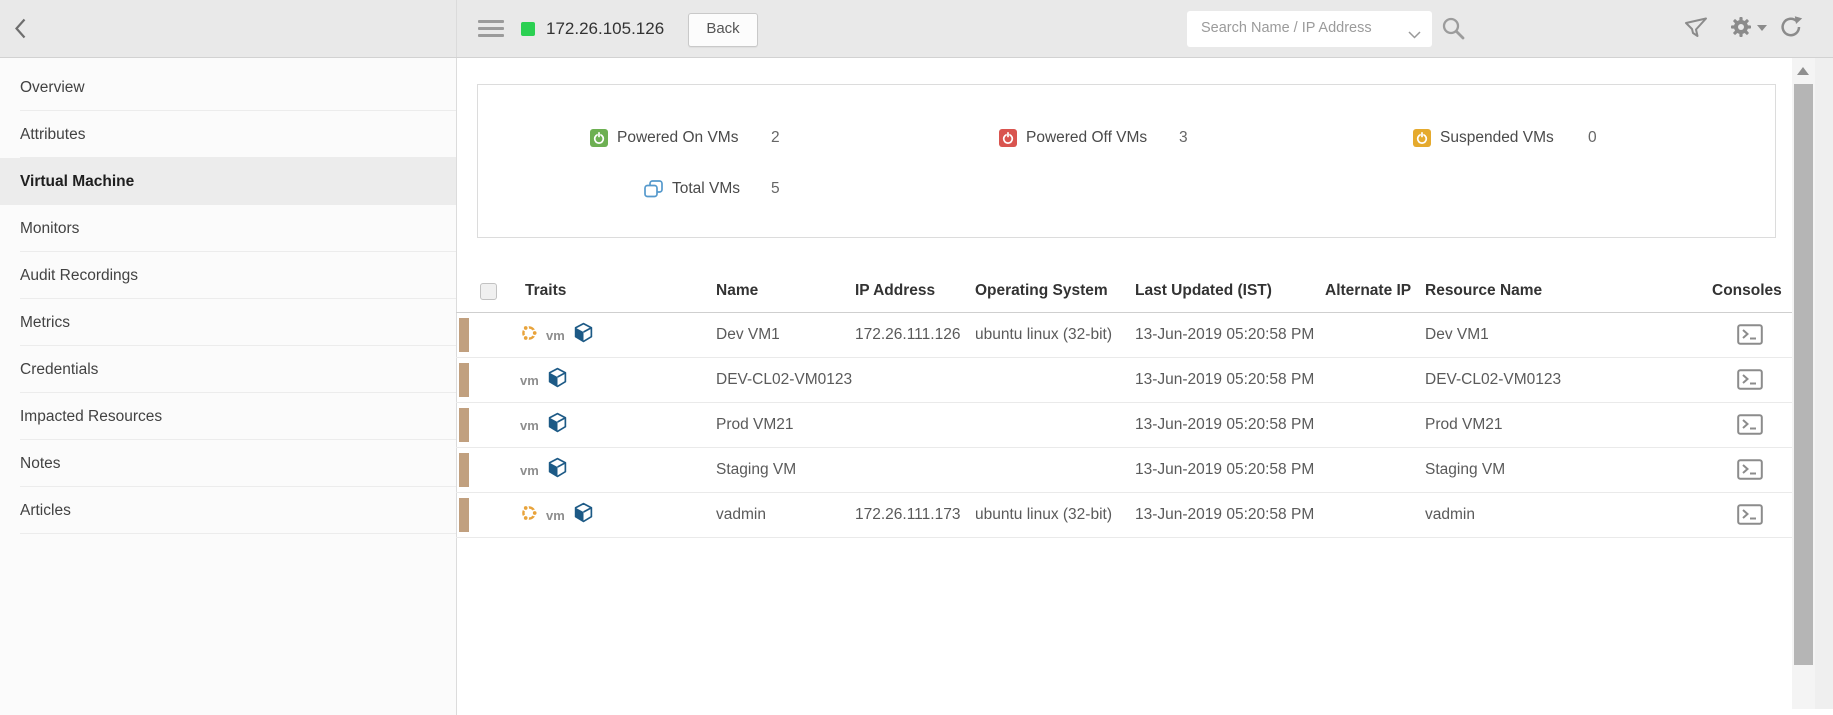 This screenshot has height=715, width=1833. Describe the element at coordinates (1414, 35) in the screenshot. I see `chevron-down-icon` at that location.